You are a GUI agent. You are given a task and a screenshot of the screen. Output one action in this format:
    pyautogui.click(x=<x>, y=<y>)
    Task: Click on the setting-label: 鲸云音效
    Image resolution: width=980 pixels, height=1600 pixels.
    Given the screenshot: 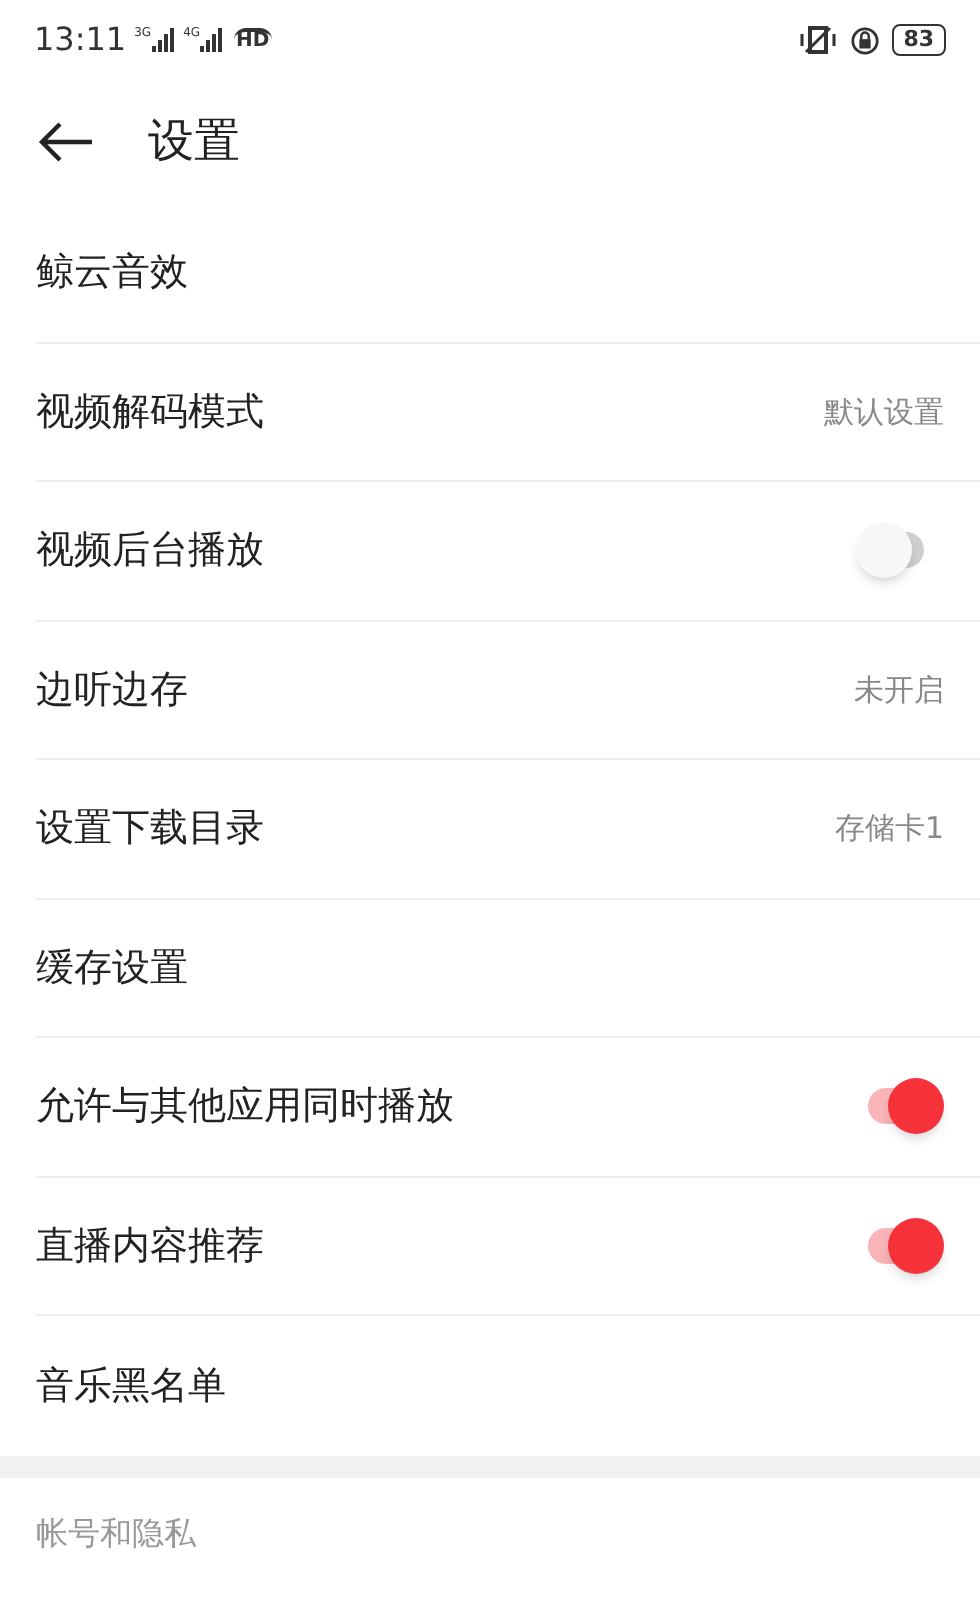 What is the action you would take?
    pyautogui.click(x=113, y=273)
    